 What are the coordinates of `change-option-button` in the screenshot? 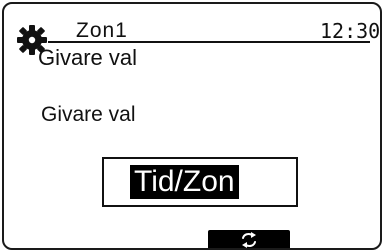 It's located at (249, 239).